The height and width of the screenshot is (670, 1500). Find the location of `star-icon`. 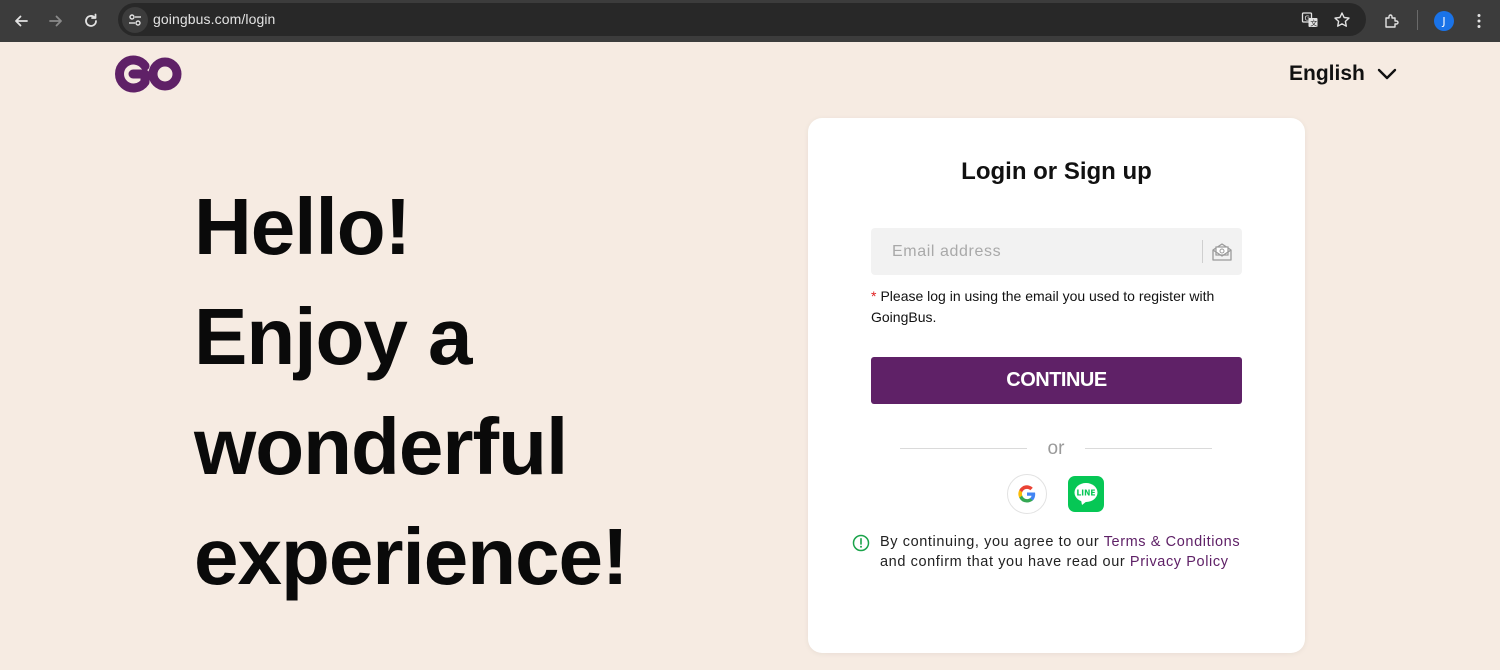

star-icon is located at coordinates (1342, 19).